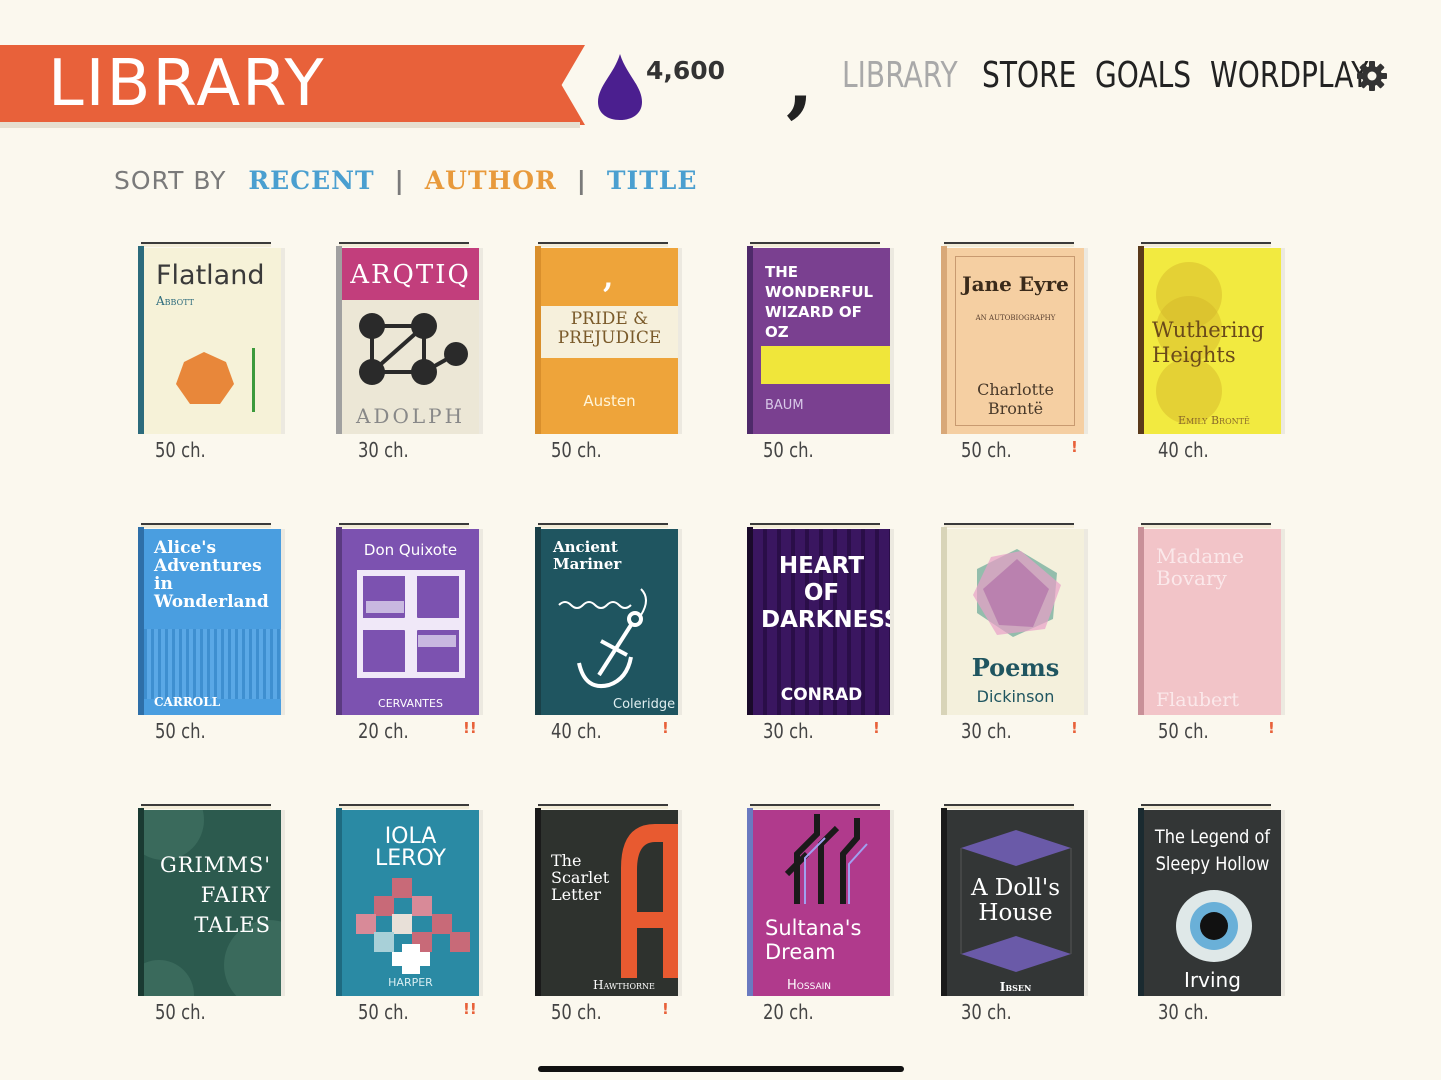 The image size is (1441, 1080). I want to click on book-pride-and-prejudice: , PRIDE & PREJUDICE Austen, so click(608, 338).